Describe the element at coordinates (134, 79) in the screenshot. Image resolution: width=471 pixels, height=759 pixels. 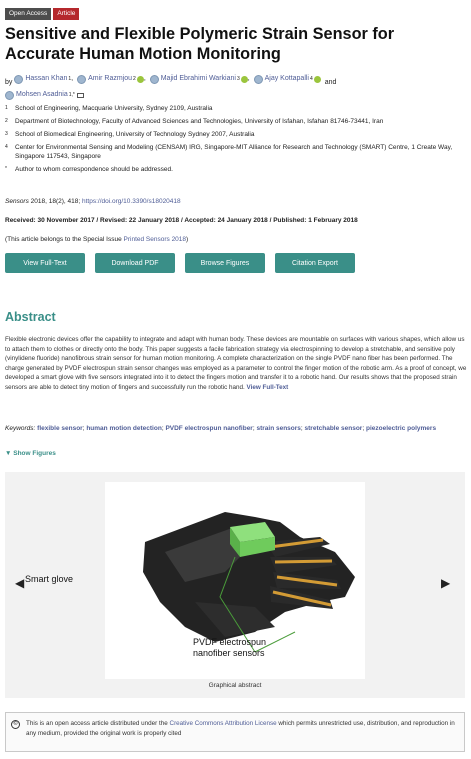
I see `author-sup: 2` at that location.